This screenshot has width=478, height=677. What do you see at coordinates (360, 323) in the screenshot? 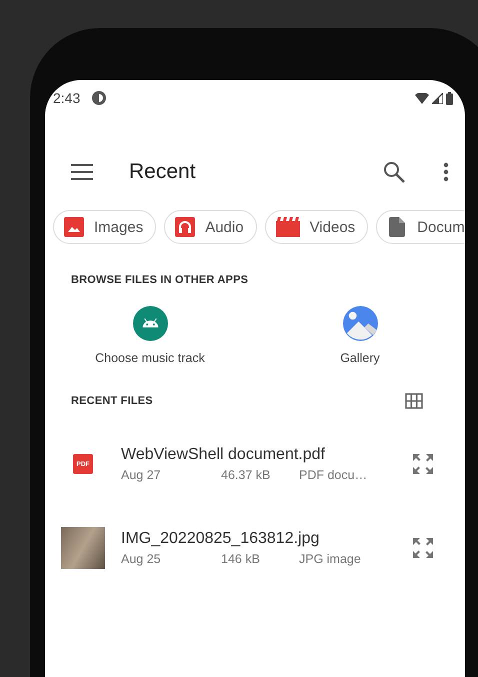
I see `mountain-photo-icon` at bounding box center [360, 323].